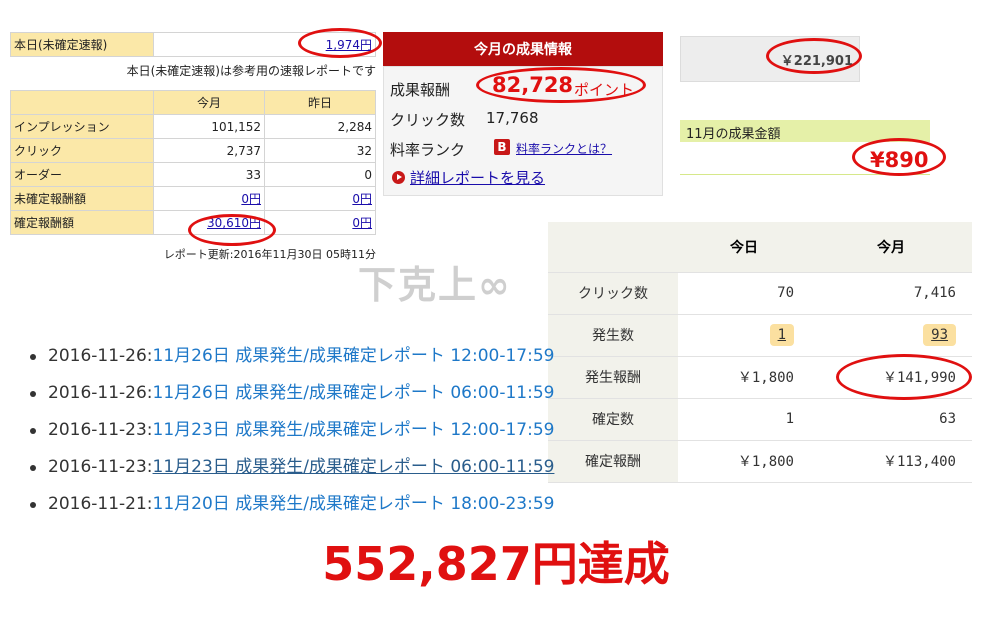 The height and width of the screenshot is (621, 992). I want to click on table-row: オーダー 33 0, so click(193, 174).